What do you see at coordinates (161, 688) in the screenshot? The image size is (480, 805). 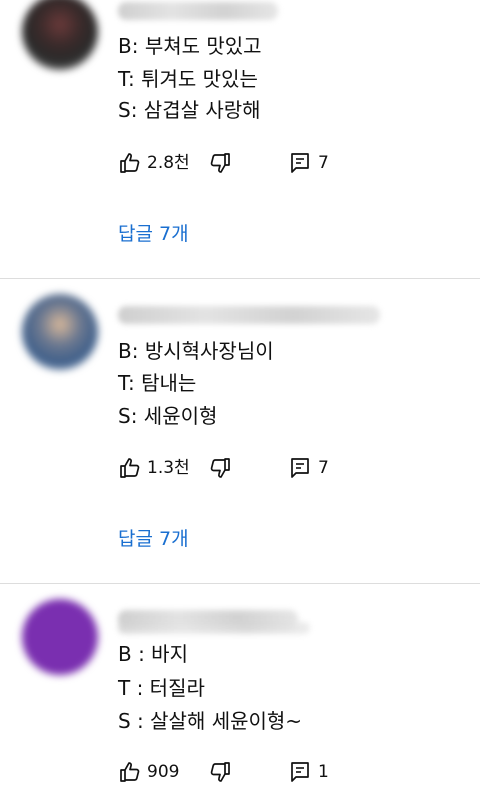 I see `comment-text-line: T : 터질라` at bounding box center [161, 688].